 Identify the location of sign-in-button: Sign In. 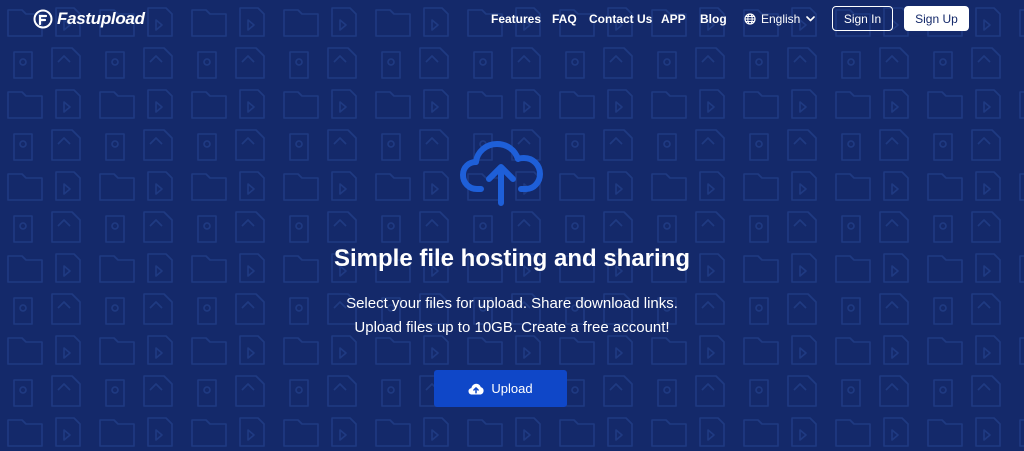
(862, 18).